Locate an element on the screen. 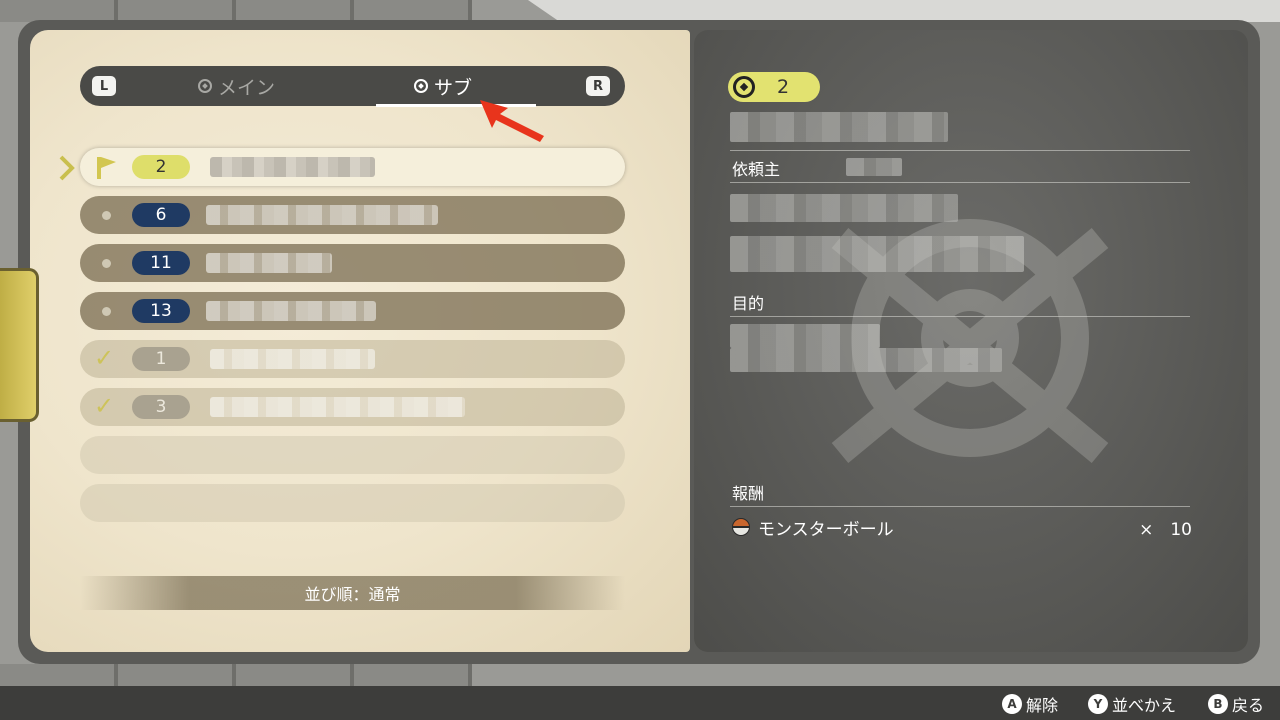 This screenshot has width=1280, height=720. quest-row-selected: 2 is located at coordinates (352, 167).